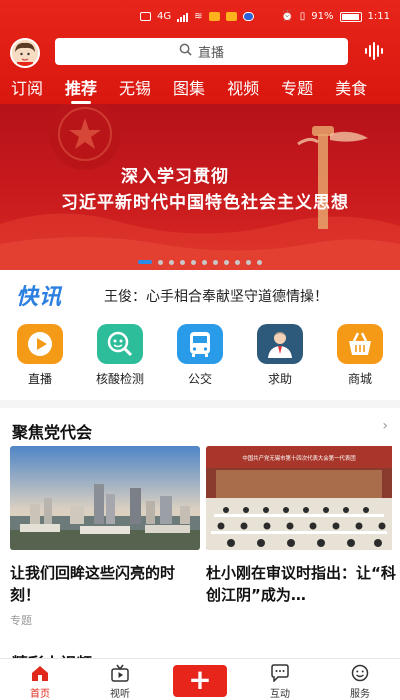 The image size is (400, 700). What do you see at coordinates (360, 694) in the screenshot?
I see `tab-label: 服务` at bounding box center [360, 694].